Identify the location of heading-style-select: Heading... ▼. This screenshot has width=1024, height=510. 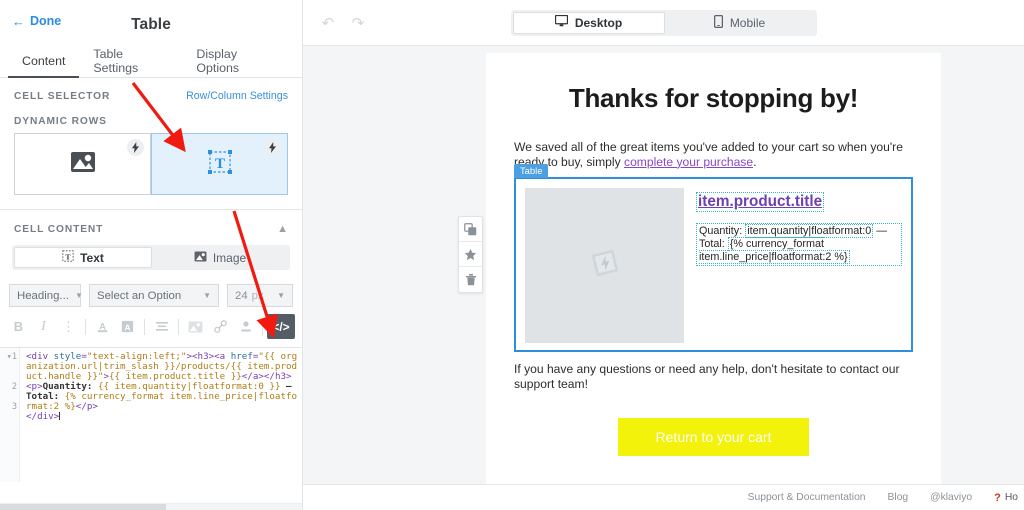
(46, 295).